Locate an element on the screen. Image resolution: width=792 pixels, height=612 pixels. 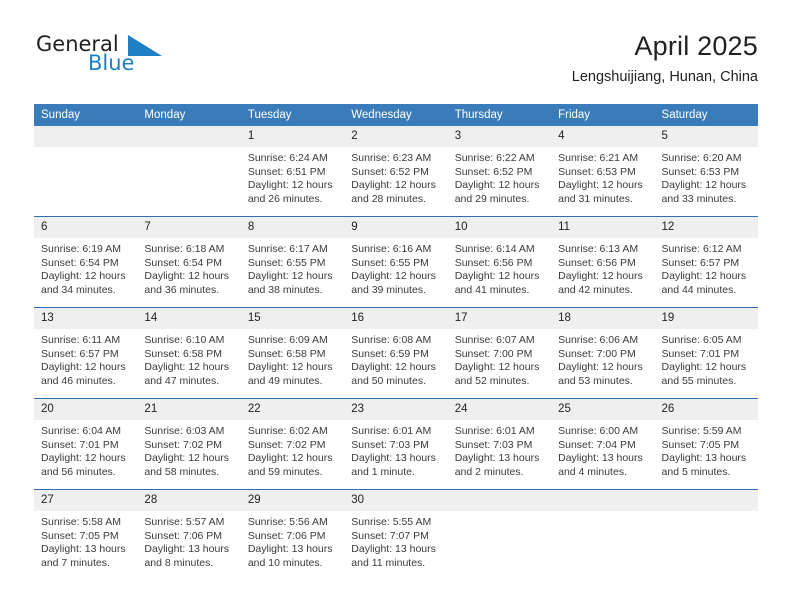
location-subtitle: Lengshuijiang, Hunan, China is located at coordinates (664, 77).